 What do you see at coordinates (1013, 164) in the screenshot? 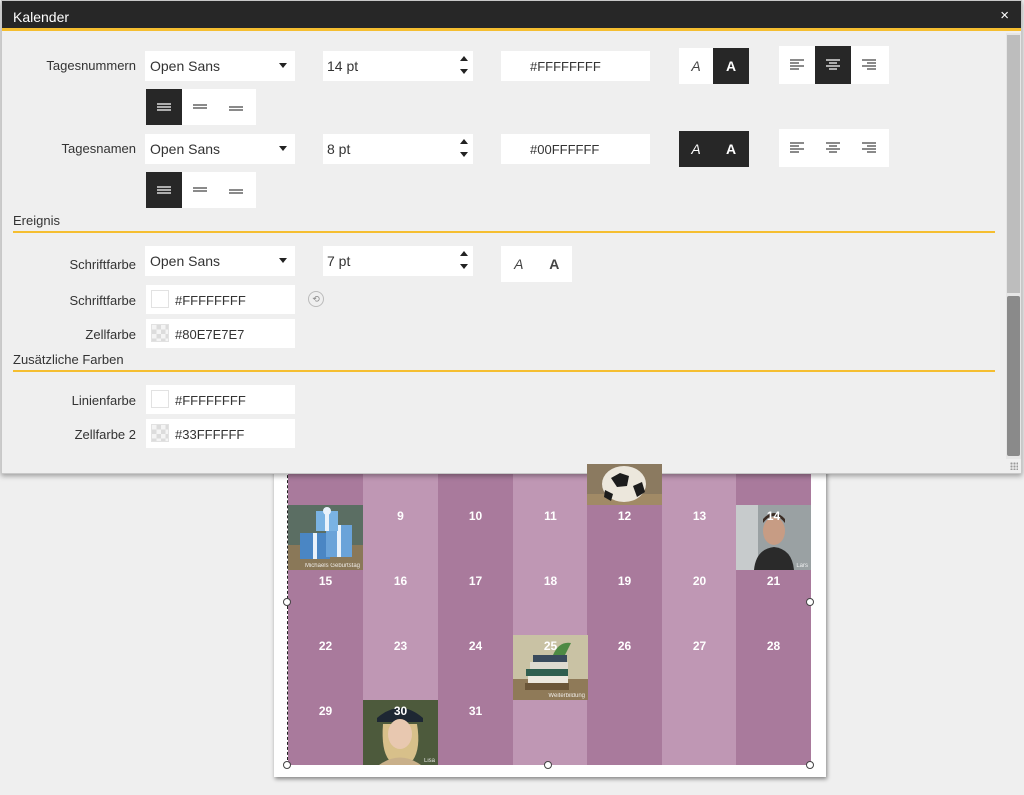
I see `scrollbar-track` at bounding box center [1013, 164].